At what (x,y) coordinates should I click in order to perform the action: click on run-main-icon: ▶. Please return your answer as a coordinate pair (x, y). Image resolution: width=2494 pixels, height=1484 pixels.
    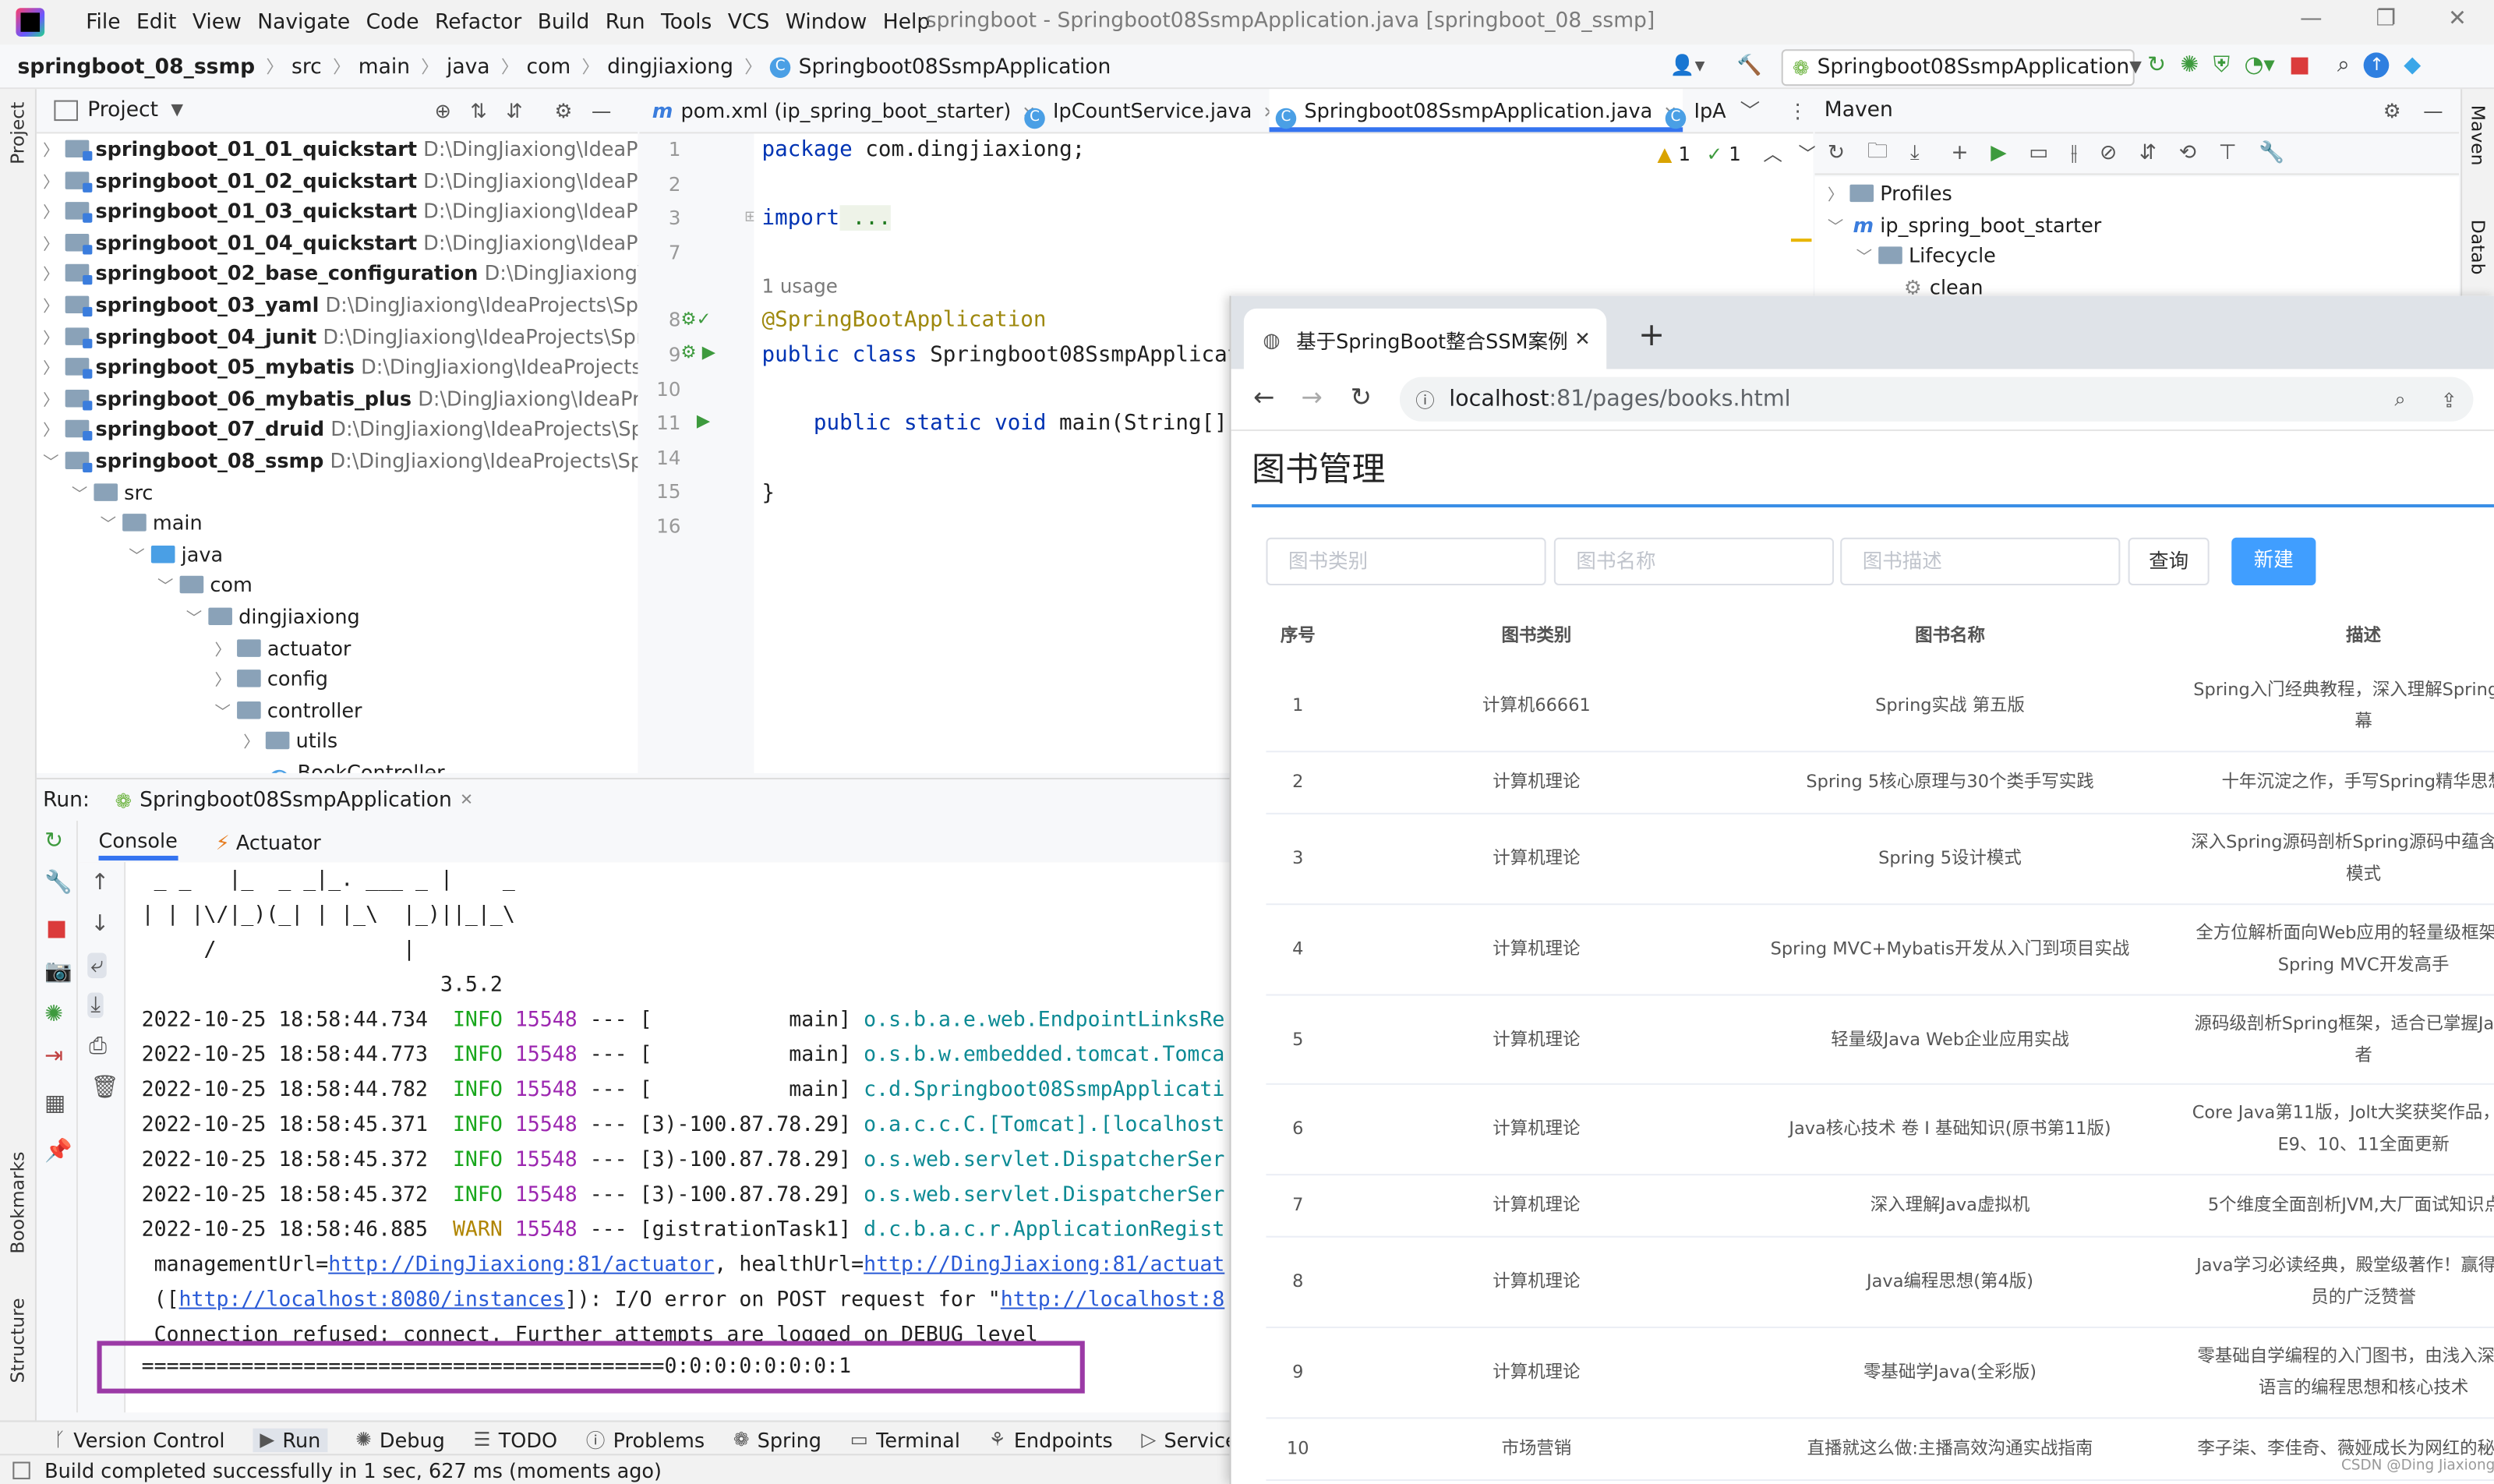
    Looking at the image, I should click on (704, 421).